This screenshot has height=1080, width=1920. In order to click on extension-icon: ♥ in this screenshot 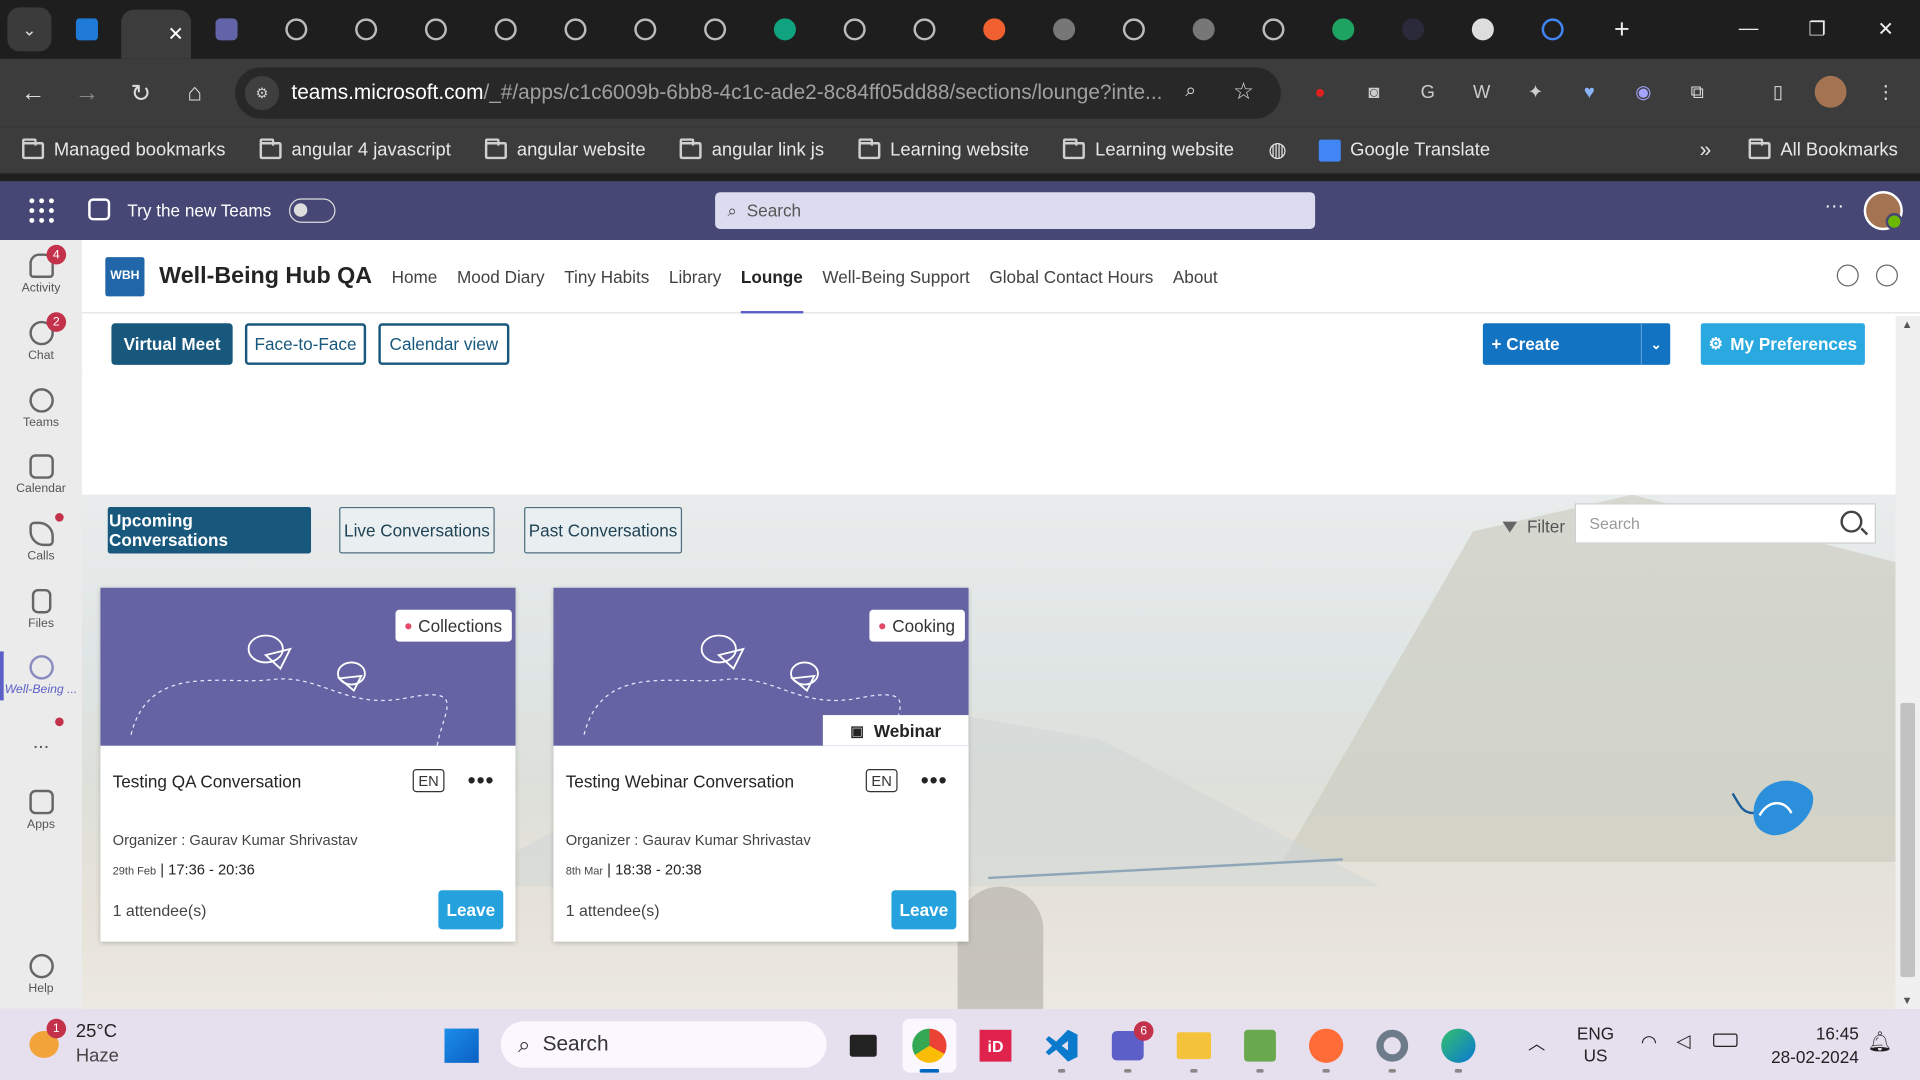, I will do `click(1589, 91)`.